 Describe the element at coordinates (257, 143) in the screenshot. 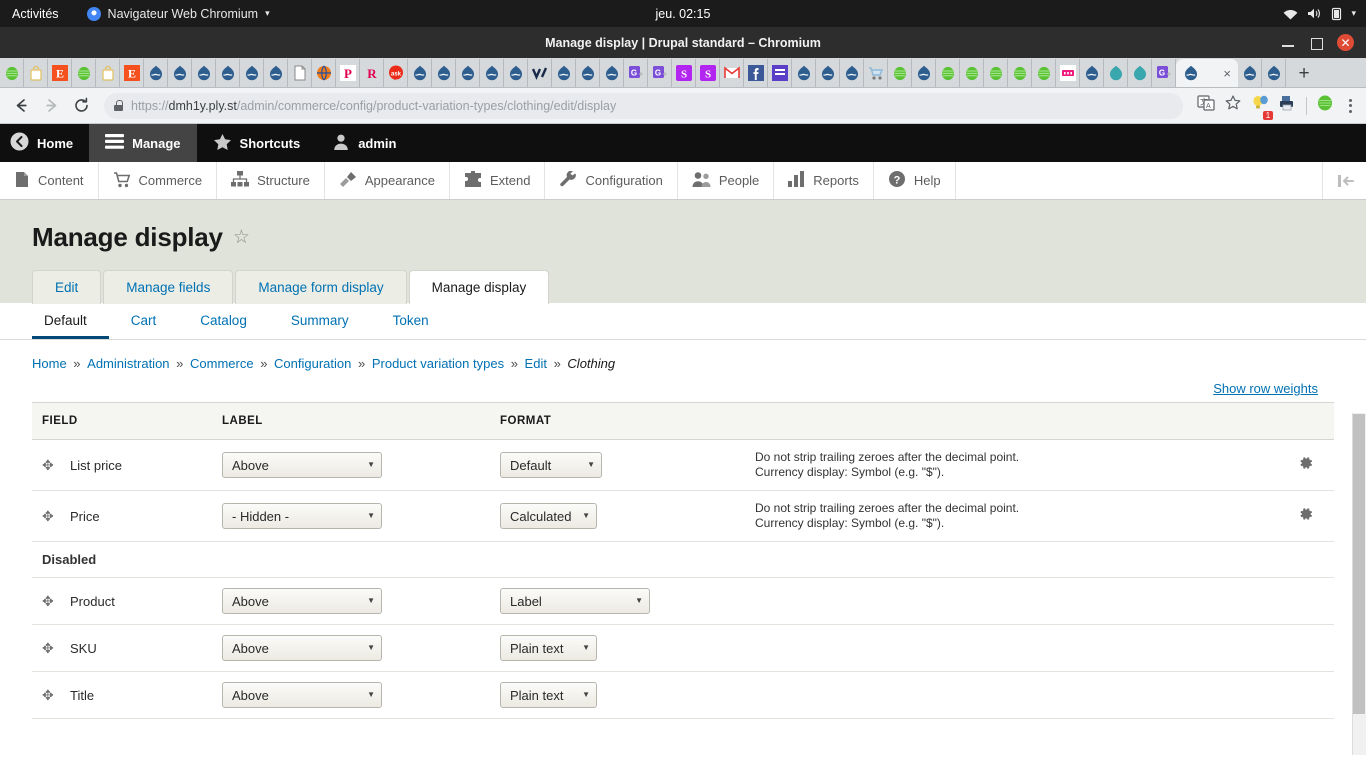

I see `toolbar-item-shortcuts: Shortcuts` at that location.